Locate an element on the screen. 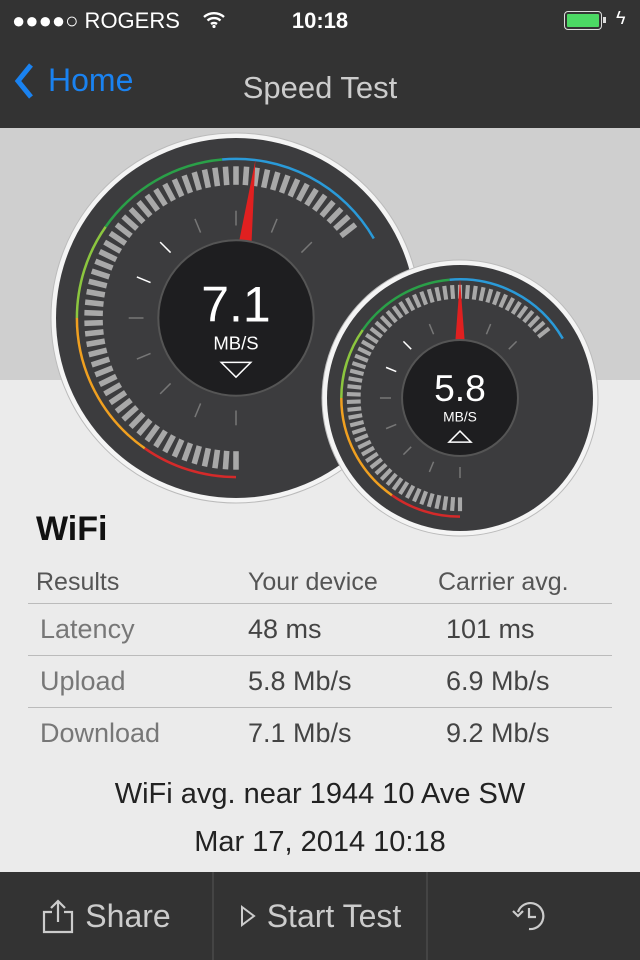 The image size is (640, 960). start-test-button: Start Test is located at coordinates (321, 916).